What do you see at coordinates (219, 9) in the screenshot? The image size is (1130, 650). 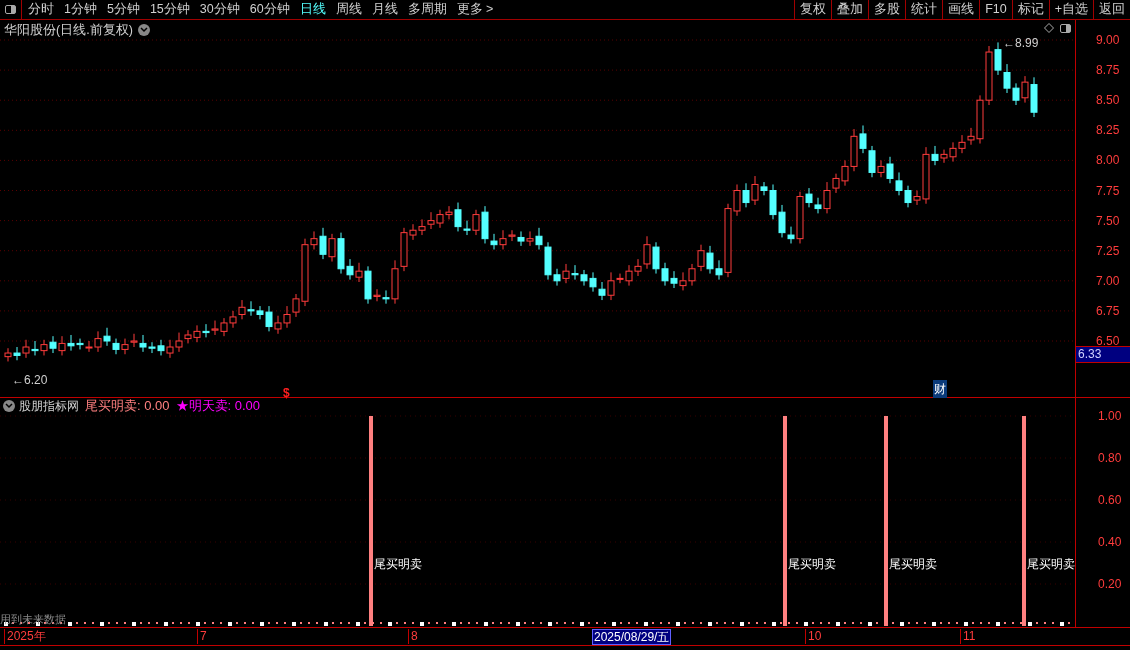 I see `period-tab: 30分钟` at bounding box center [219, 9].